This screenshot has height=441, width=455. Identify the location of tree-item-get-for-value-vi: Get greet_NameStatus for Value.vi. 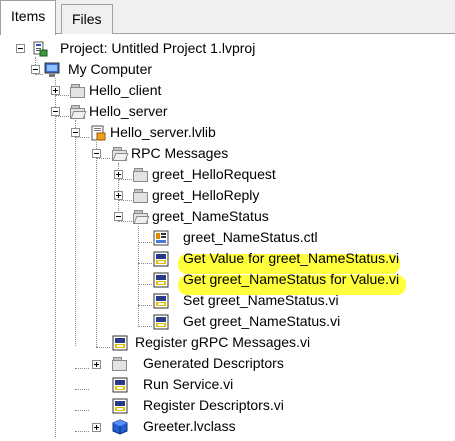
(291, 279).